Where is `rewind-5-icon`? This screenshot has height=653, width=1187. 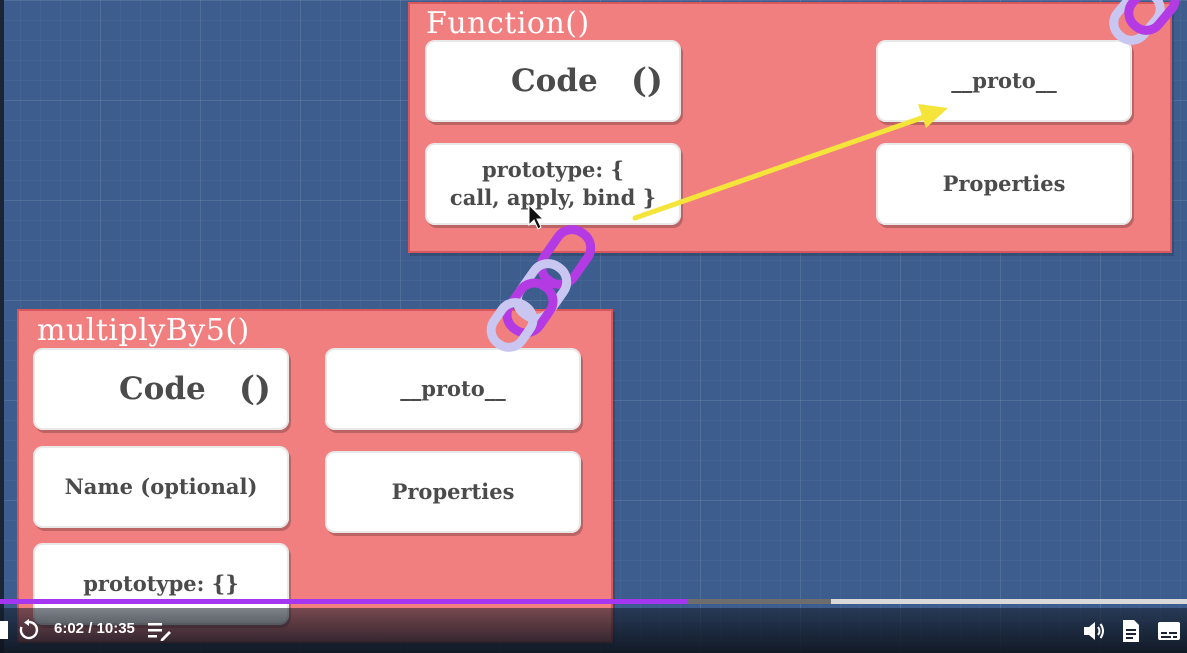 rewind-5-icon is located at coordinates (29, 630).